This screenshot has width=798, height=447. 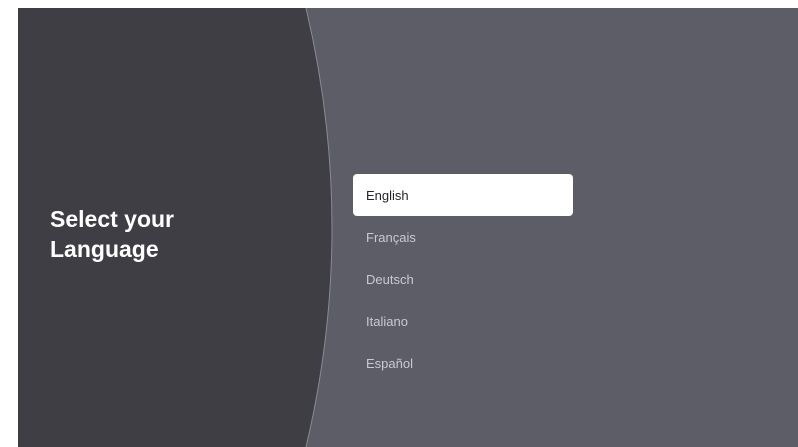 I want to click on language-option-italiano: Italiano, so click(x=463, y=321).